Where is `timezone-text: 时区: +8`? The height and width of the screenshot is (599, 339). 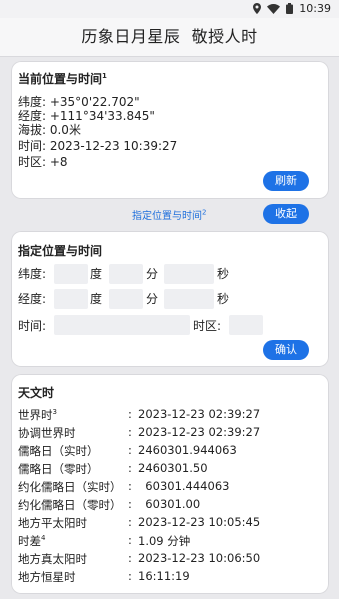 timezone-text: 时区: +8 is located at coordinates (43, 162).